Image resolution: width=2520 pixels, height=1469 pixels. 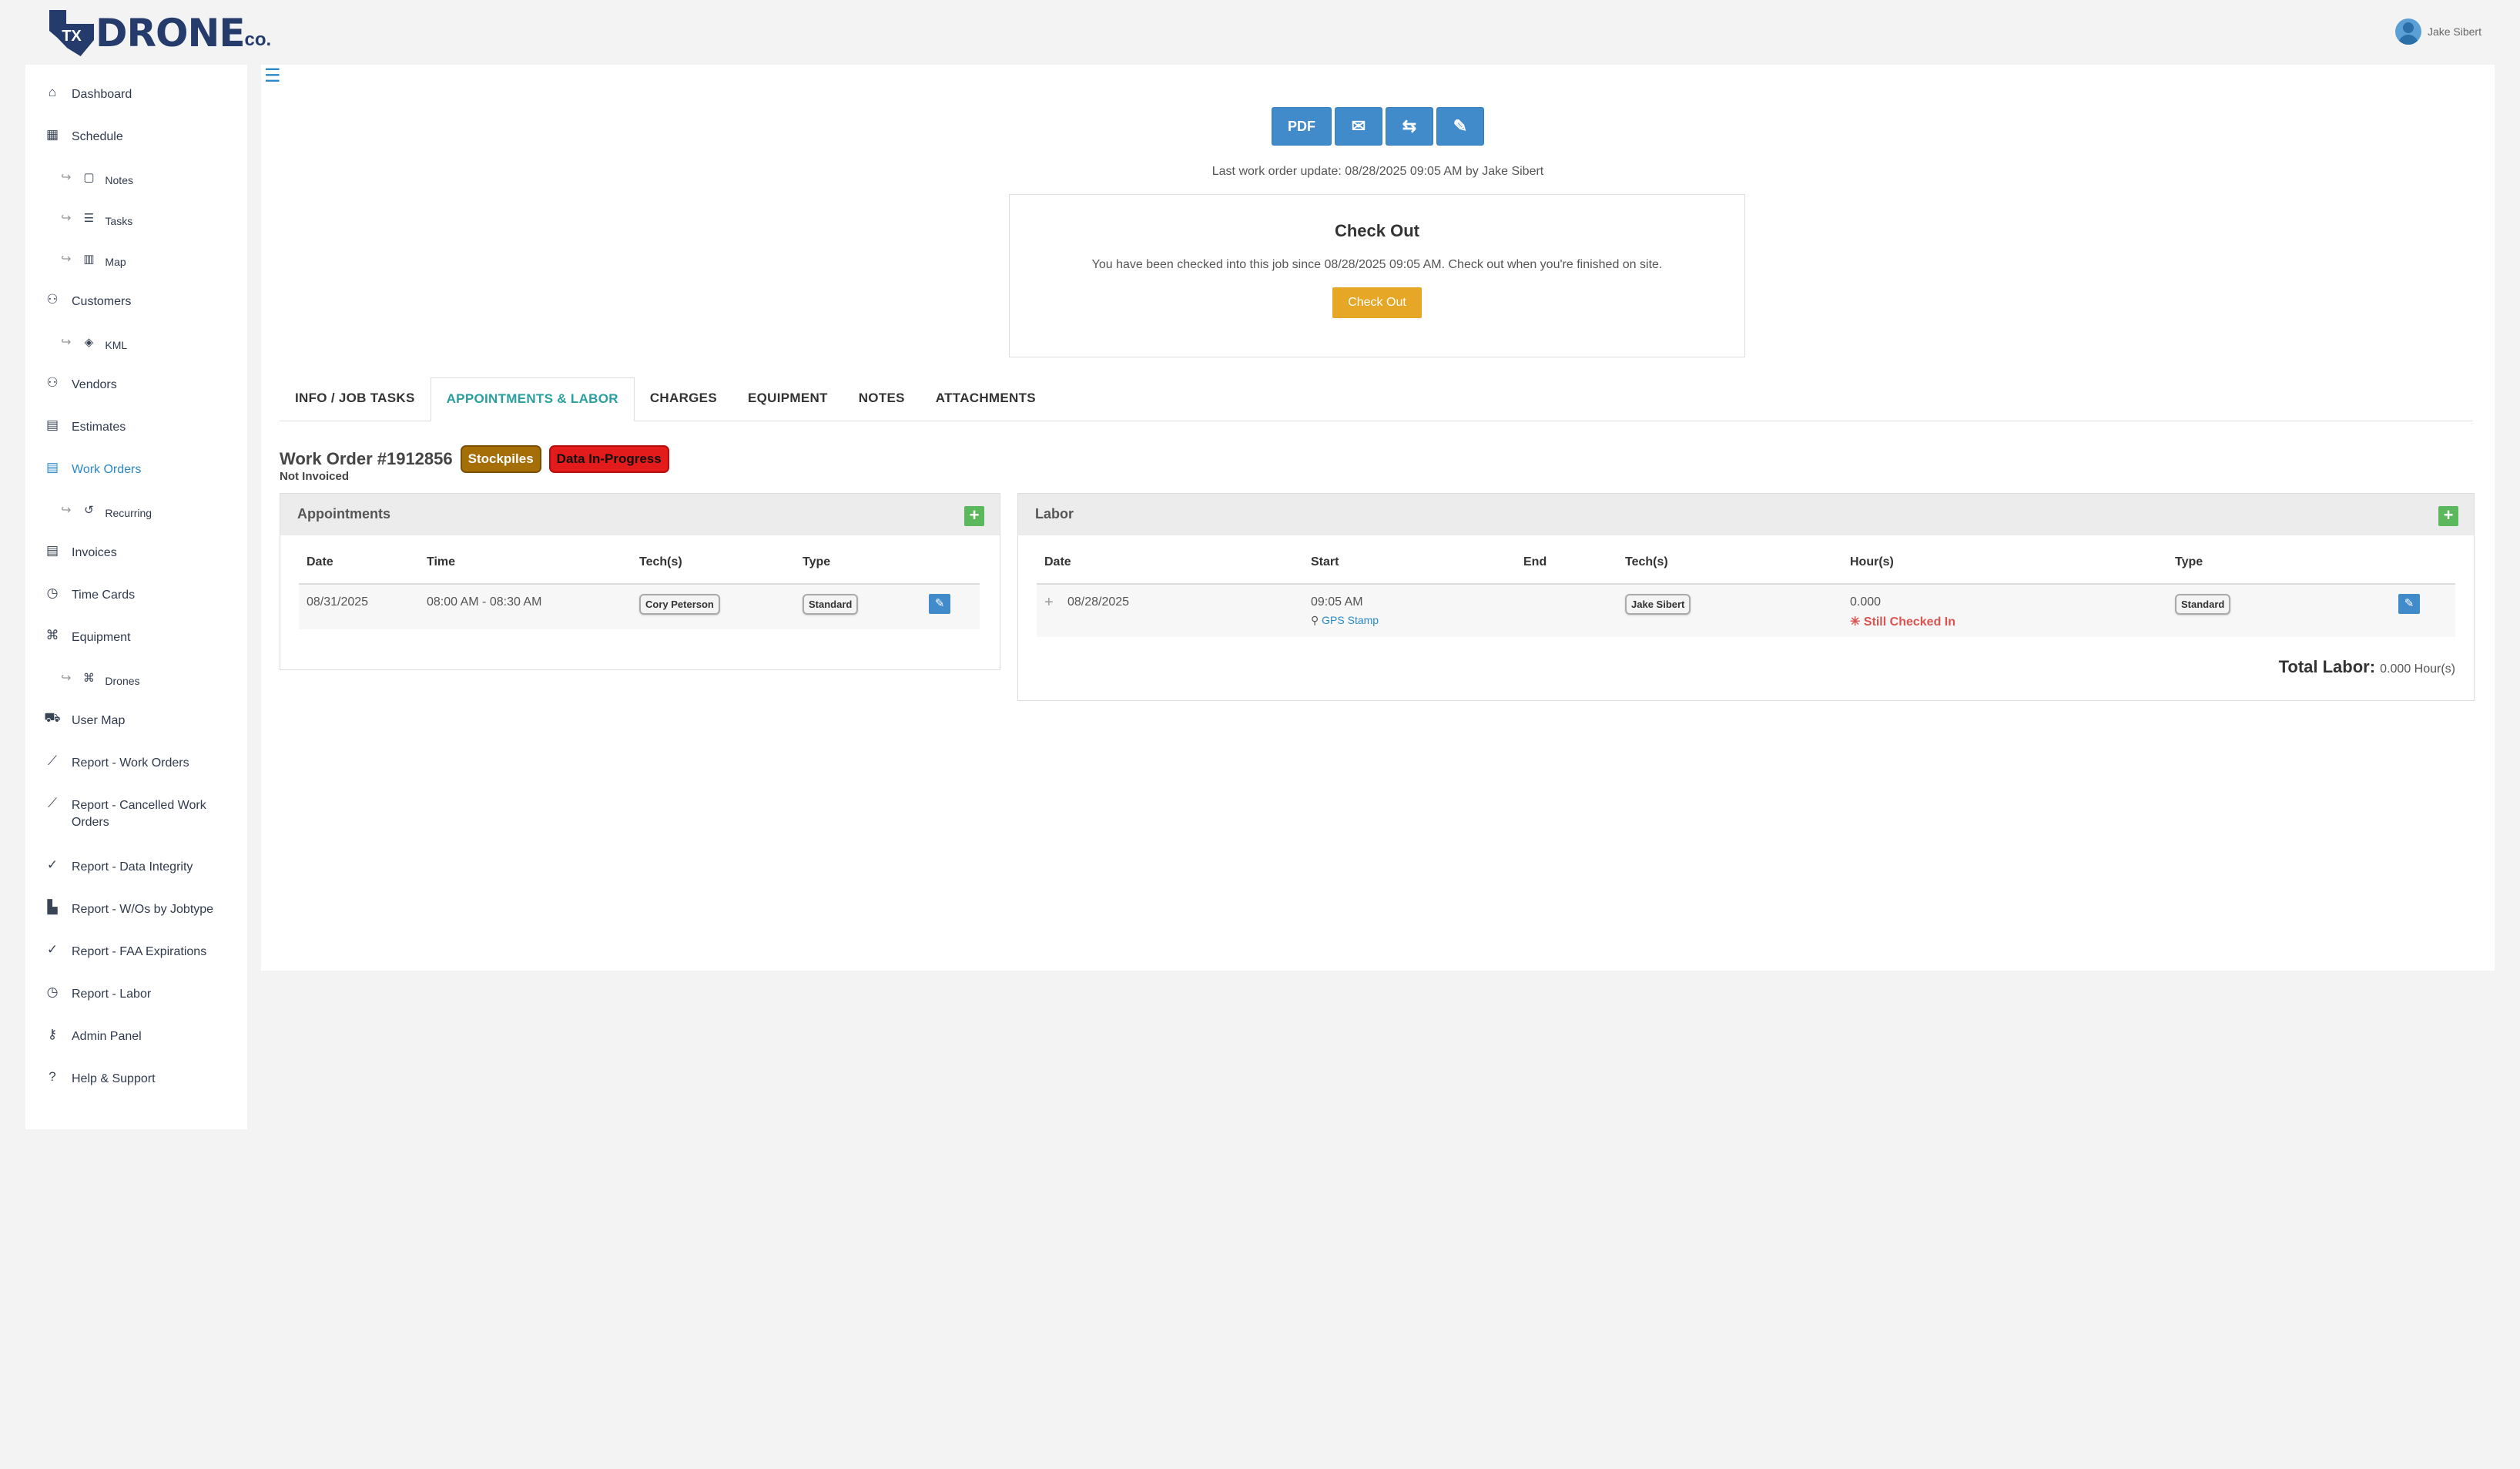 What do you see at coordinates (160, 33) in the screenshot?
I see `logo: TX DRONE co.` at bounding box center [160, 33].